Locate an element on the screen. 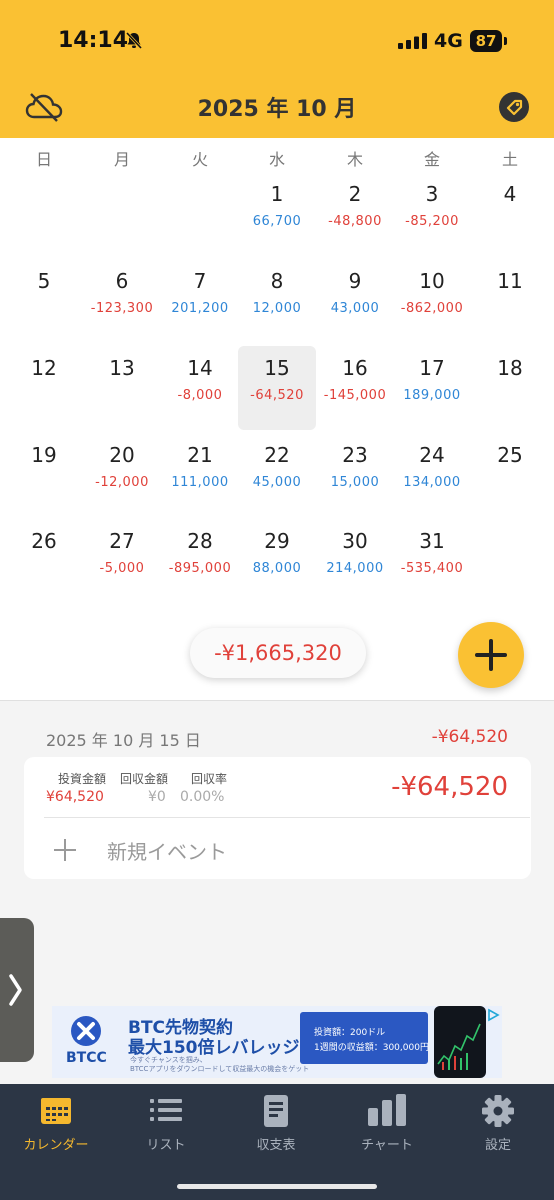  day-amount: 134,000 is located at coordinates (432, 482).